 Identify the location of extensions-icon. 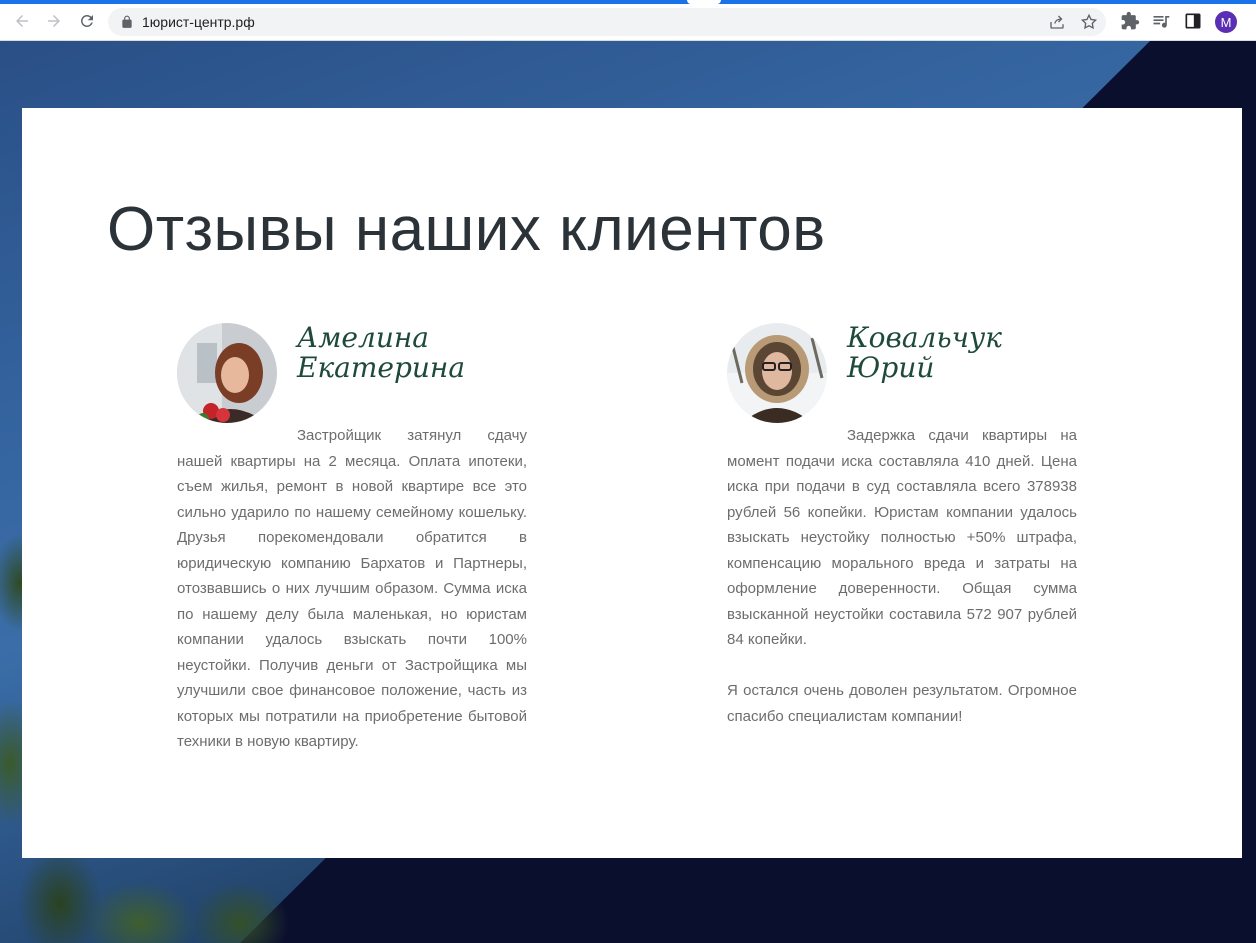
(1130, 21).